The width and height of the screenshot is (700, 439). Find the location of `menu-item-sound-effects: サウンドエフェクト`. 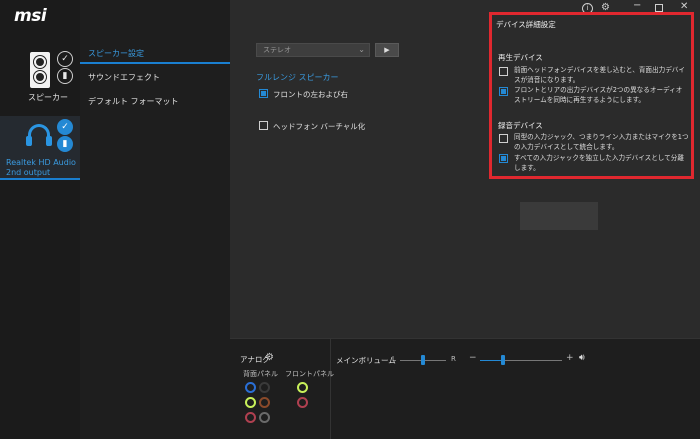

menu-item-sound-effects: サウンドエフェクト is located at coordinates (124, 77).